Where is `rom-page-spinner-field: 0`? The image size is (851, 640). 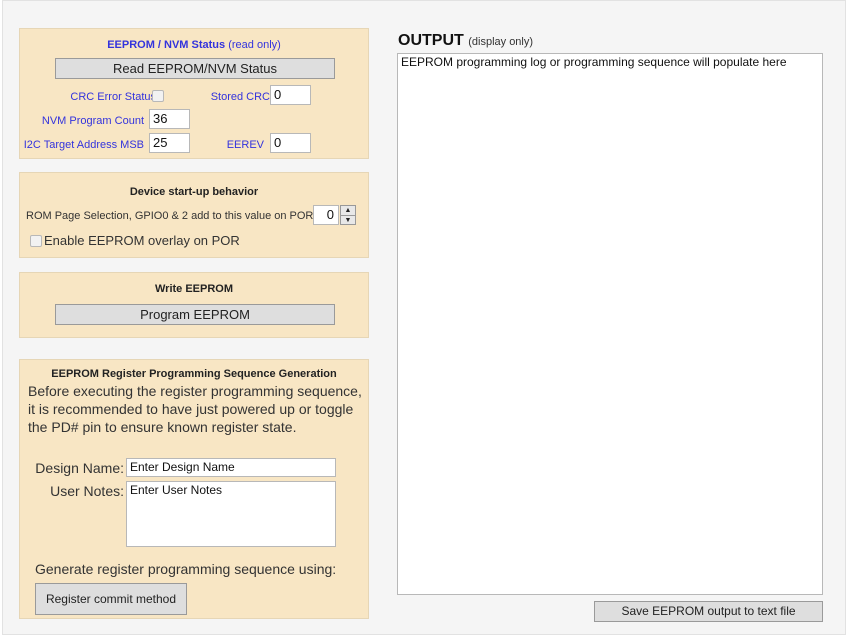
rom-page-spinner-field: 0 is located at coordinates (326, 215).